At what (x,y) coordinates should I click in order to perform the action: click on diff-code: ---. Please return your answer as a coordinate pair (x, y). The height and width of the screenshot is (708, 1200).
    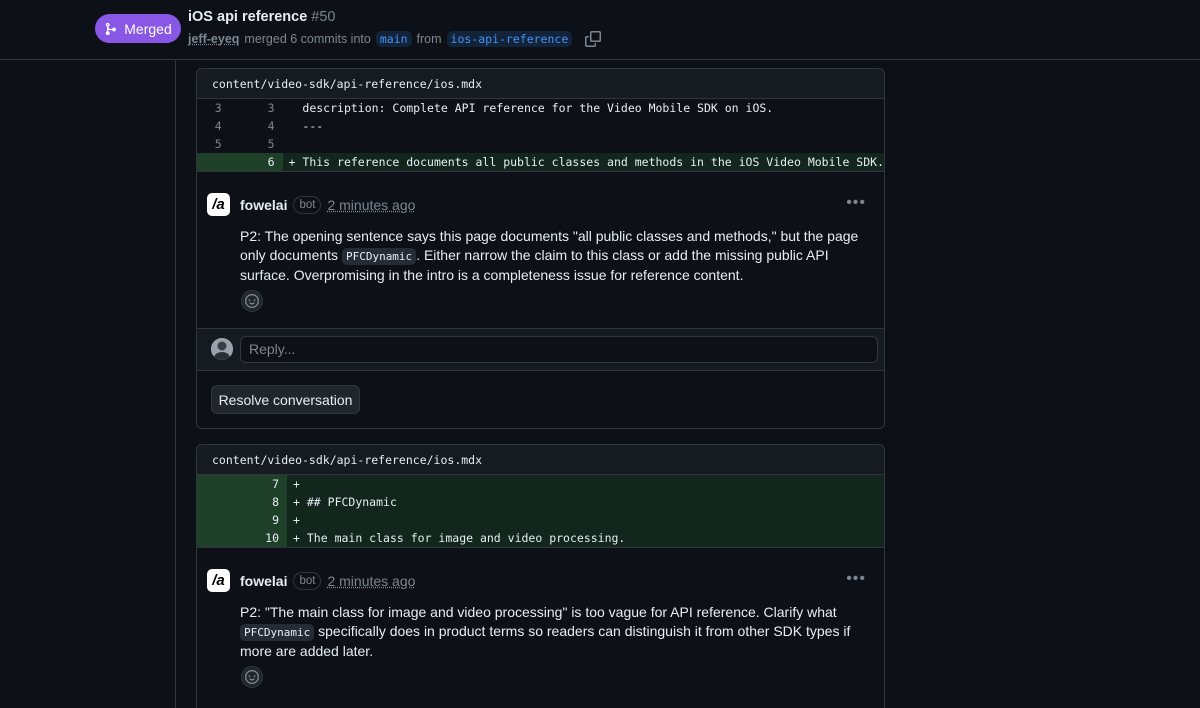
    Looking at the image, I should click on (583, 126).